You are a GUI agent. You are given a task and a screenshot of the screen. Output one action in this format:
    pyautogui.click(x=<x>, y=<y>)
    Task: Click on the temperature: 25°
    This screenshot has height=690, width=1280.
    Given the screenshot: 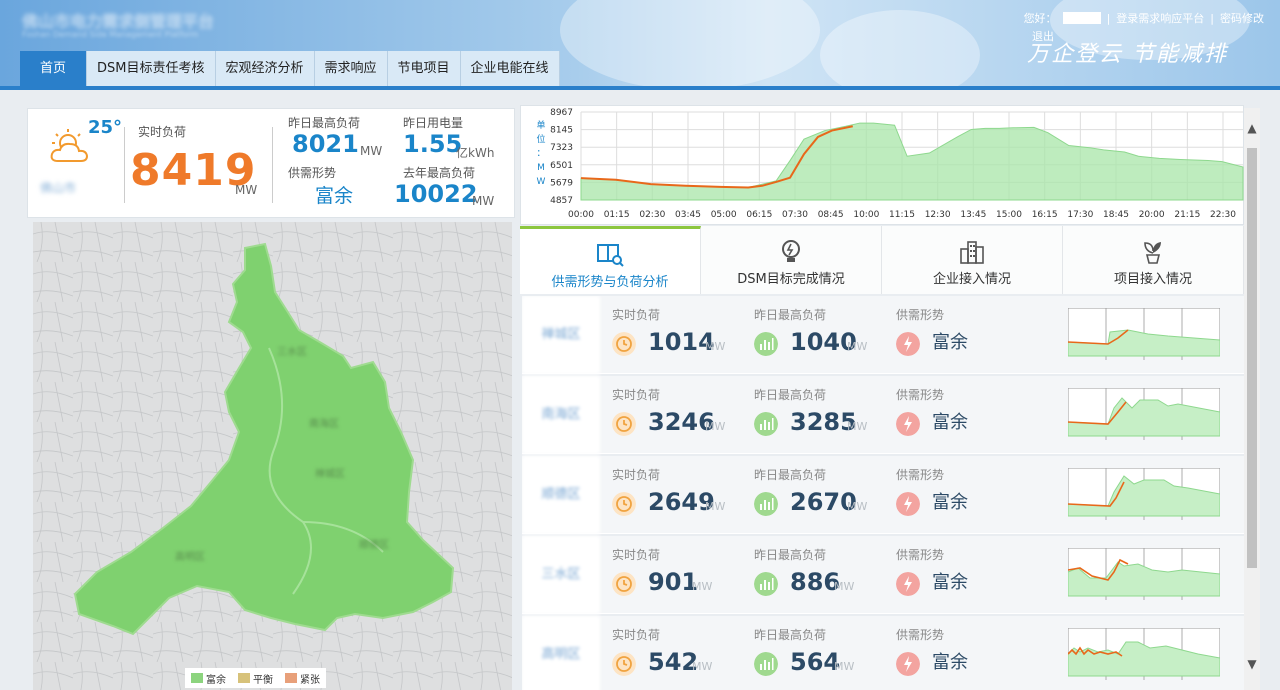 What is the action you would take?
    pyautogui.click(x=105, y=127)
    